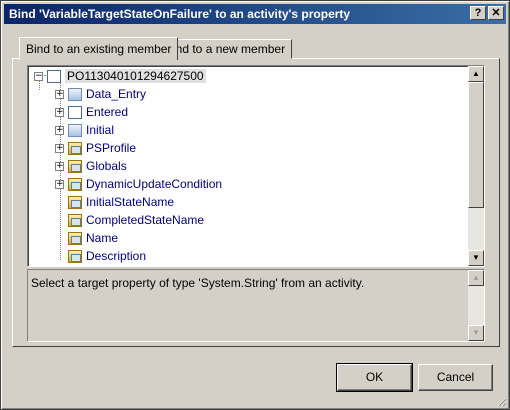 This screenshot has width=510, height=410. What do you see at coordinates (107, 112) in the screenshot?
I see `tree-item-label: Entered` at bounding box center [107, 112].